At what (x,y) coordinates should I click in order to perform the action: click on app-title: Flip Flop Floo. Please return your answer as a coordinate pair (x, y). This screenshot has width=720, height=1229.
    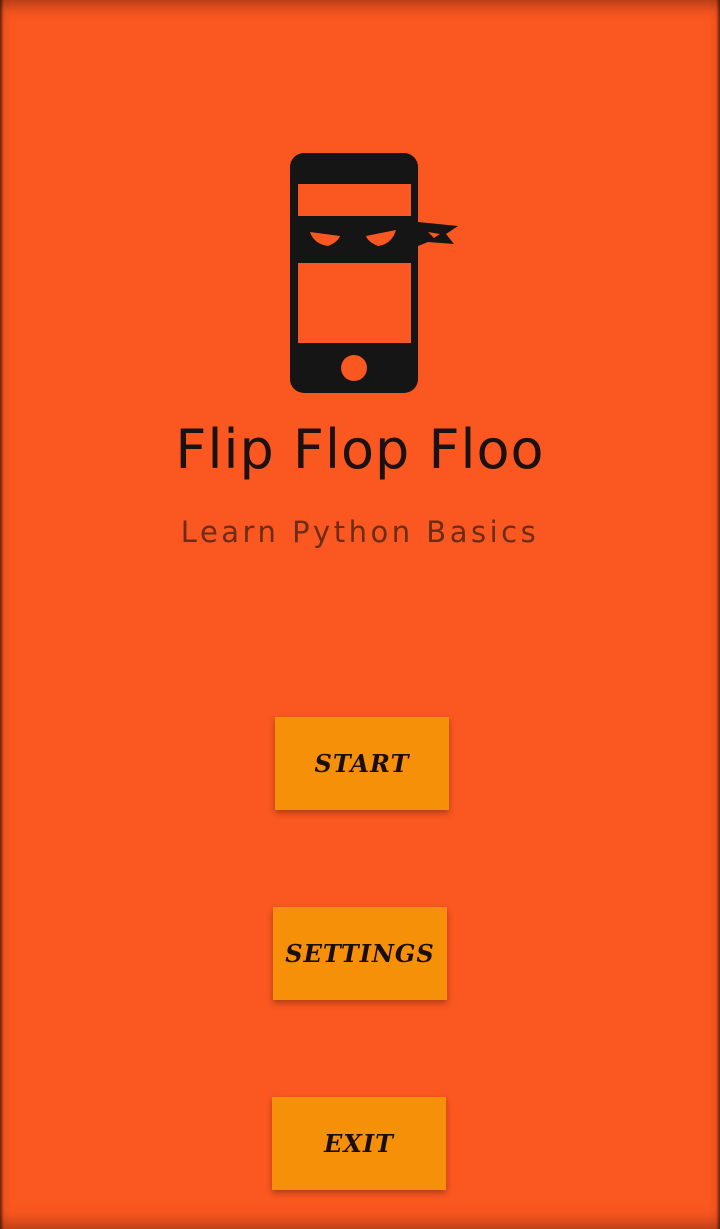
    Looking at the image, I should click on (360, 449).